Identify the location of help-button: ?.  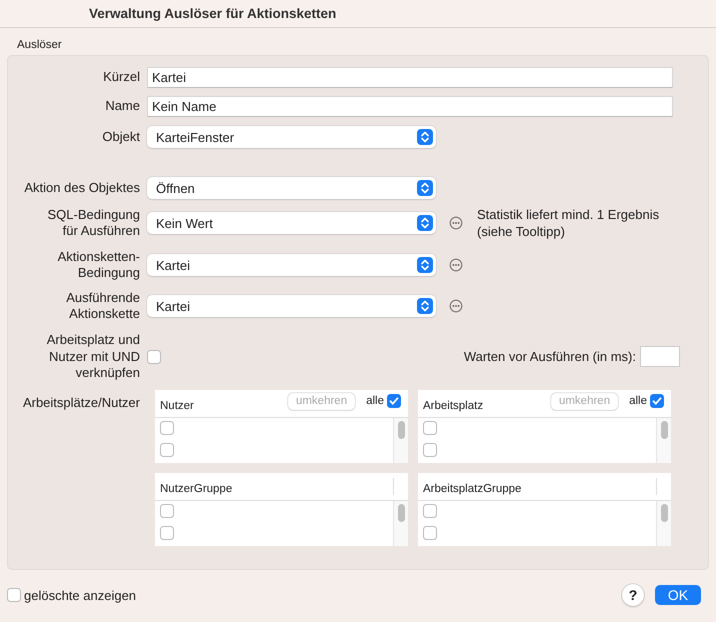
(633, 595).